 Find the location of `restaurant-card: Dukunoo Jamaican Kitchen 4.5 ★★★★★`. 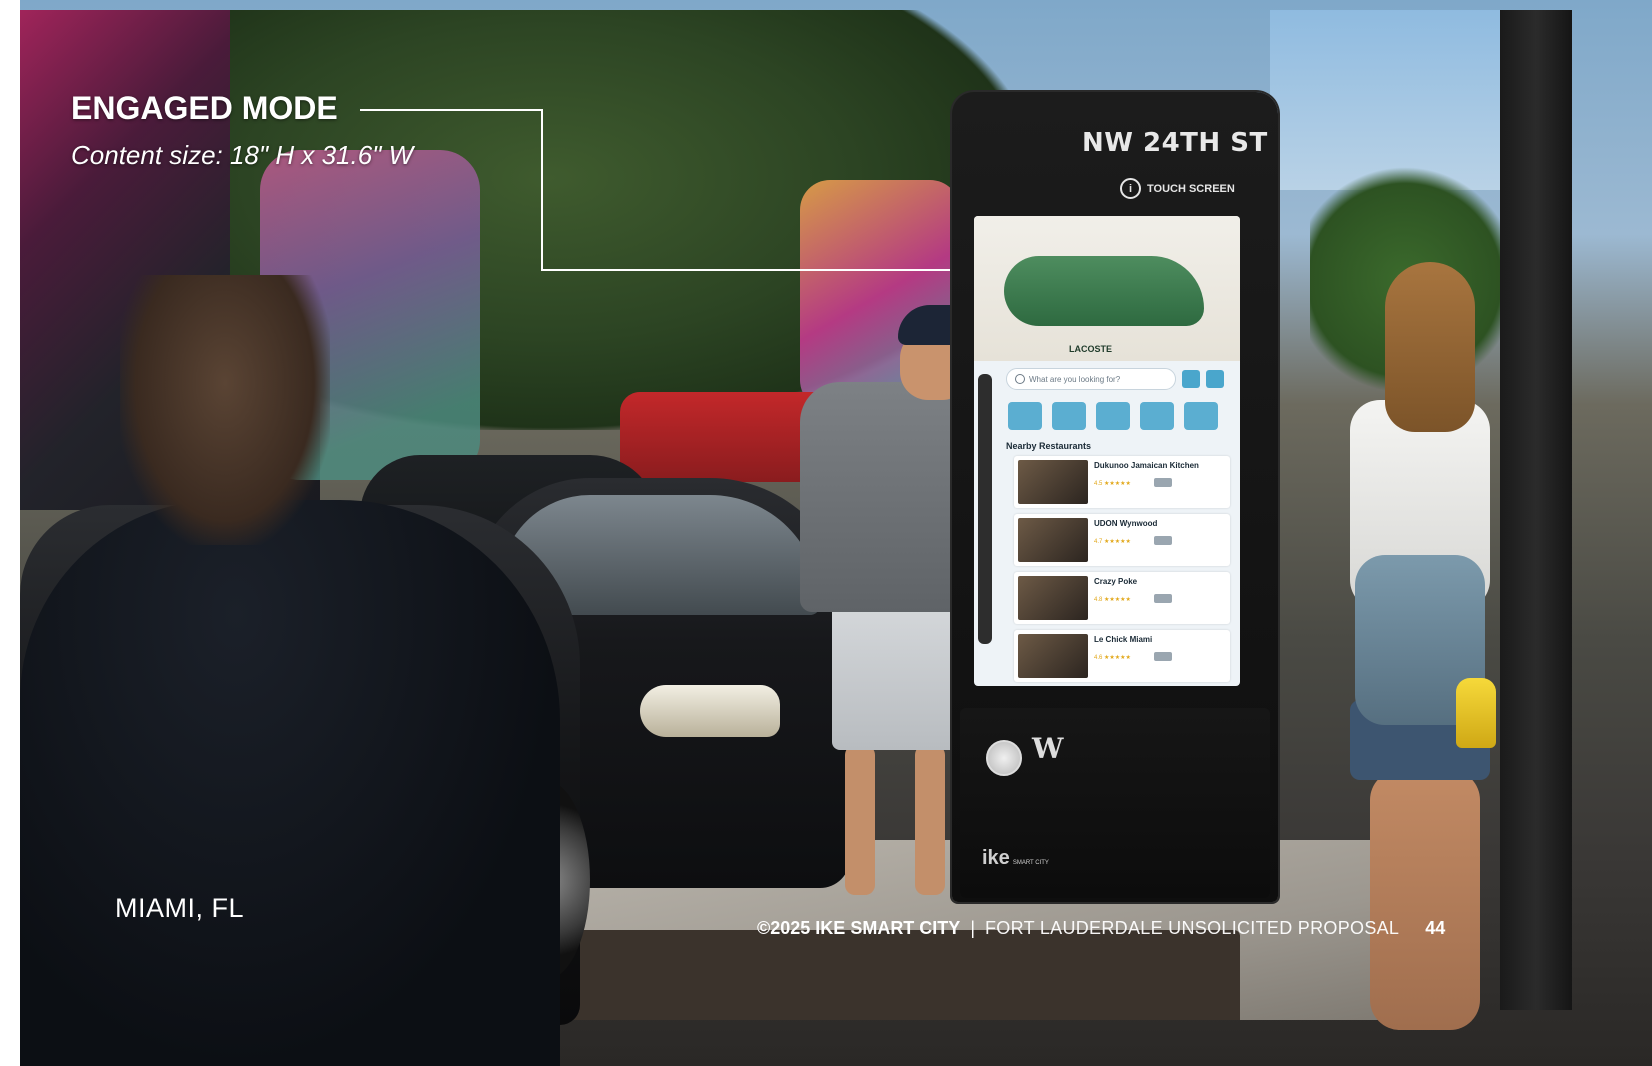

restaurant-card: Dukunoo Jamaican Kitchen 4.5 ★★★★★ is located at coordinates (1122, 482).